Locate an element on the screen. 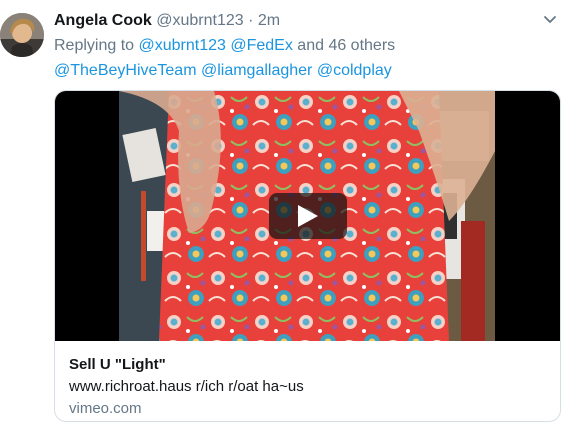  play-icon is located at coordinates (308, 216).